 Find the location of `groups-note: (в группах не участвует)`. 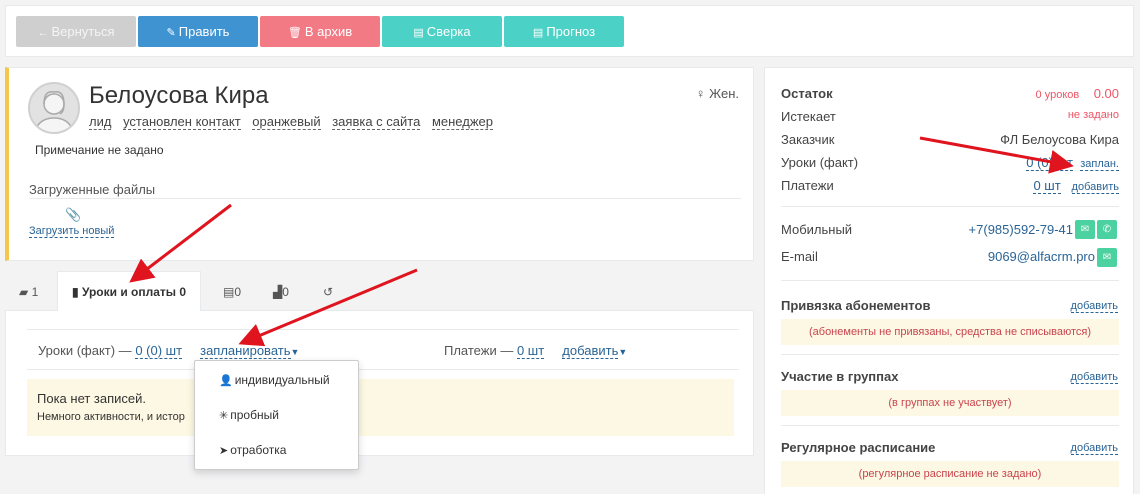

groups-note: (в группах не участвует) is located at coordinates (950, 403).